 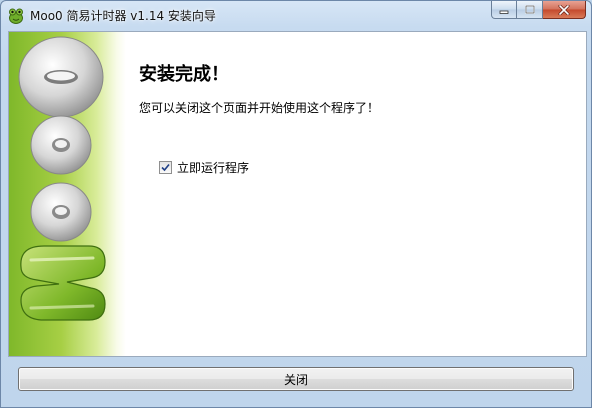 I want to click on completion-description: 您可以关闭这个页面并开始使用这个程序了！, so click(x=259, y=108).